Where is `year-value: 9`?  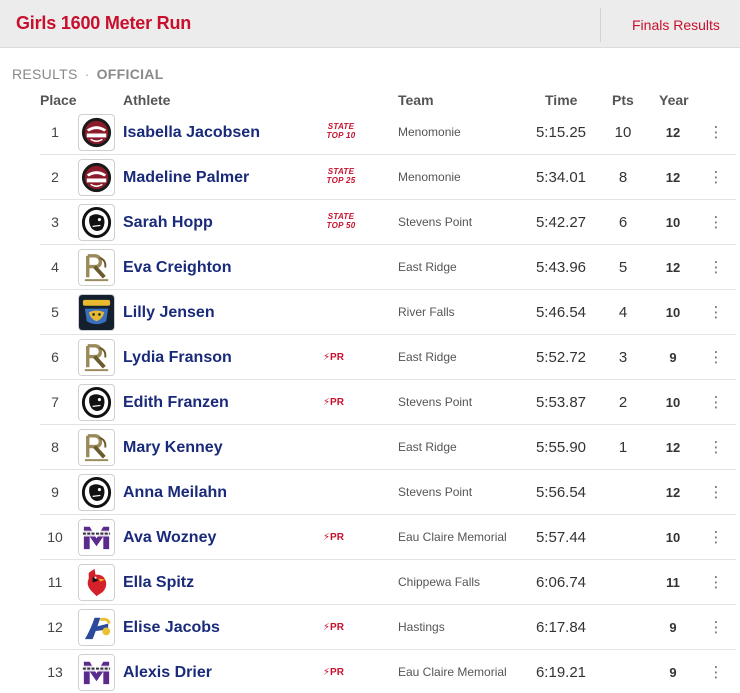
year-value: 9 is located at coordinates (673, 357).